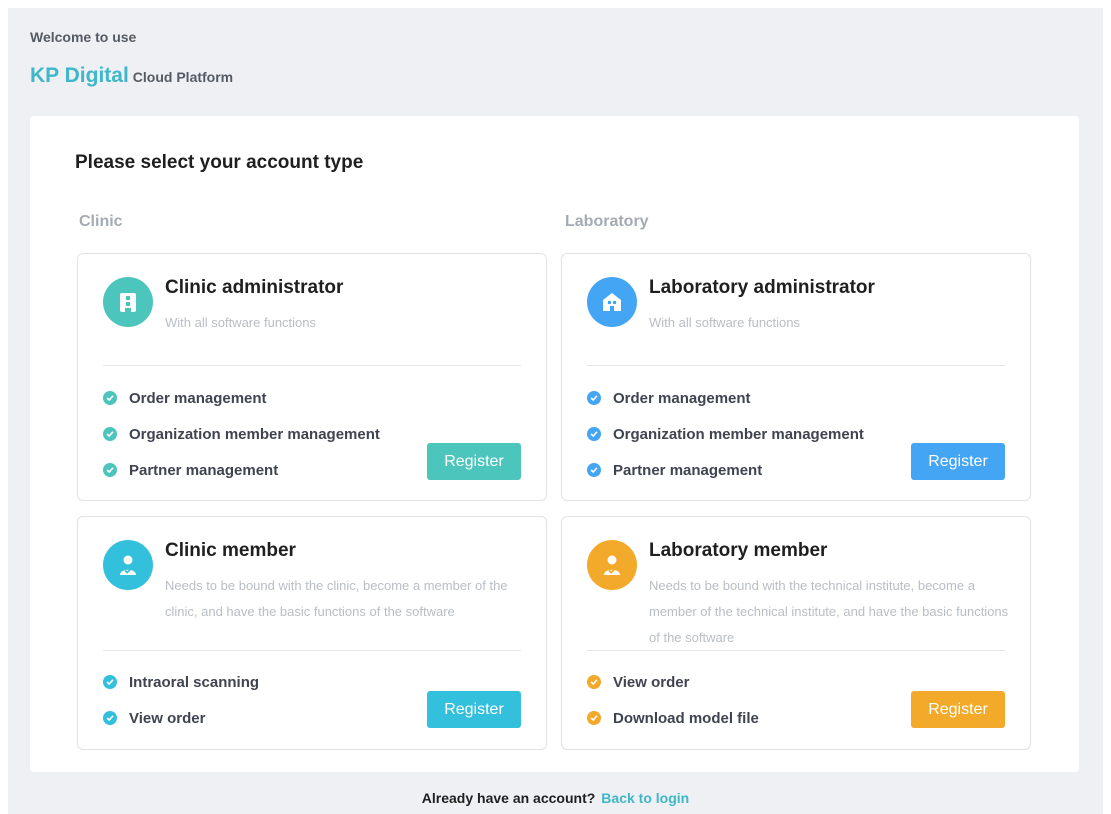  Describe the element at coordinates (673, 718) in the screenshot. I see `feature-item: Download model file` at that location.